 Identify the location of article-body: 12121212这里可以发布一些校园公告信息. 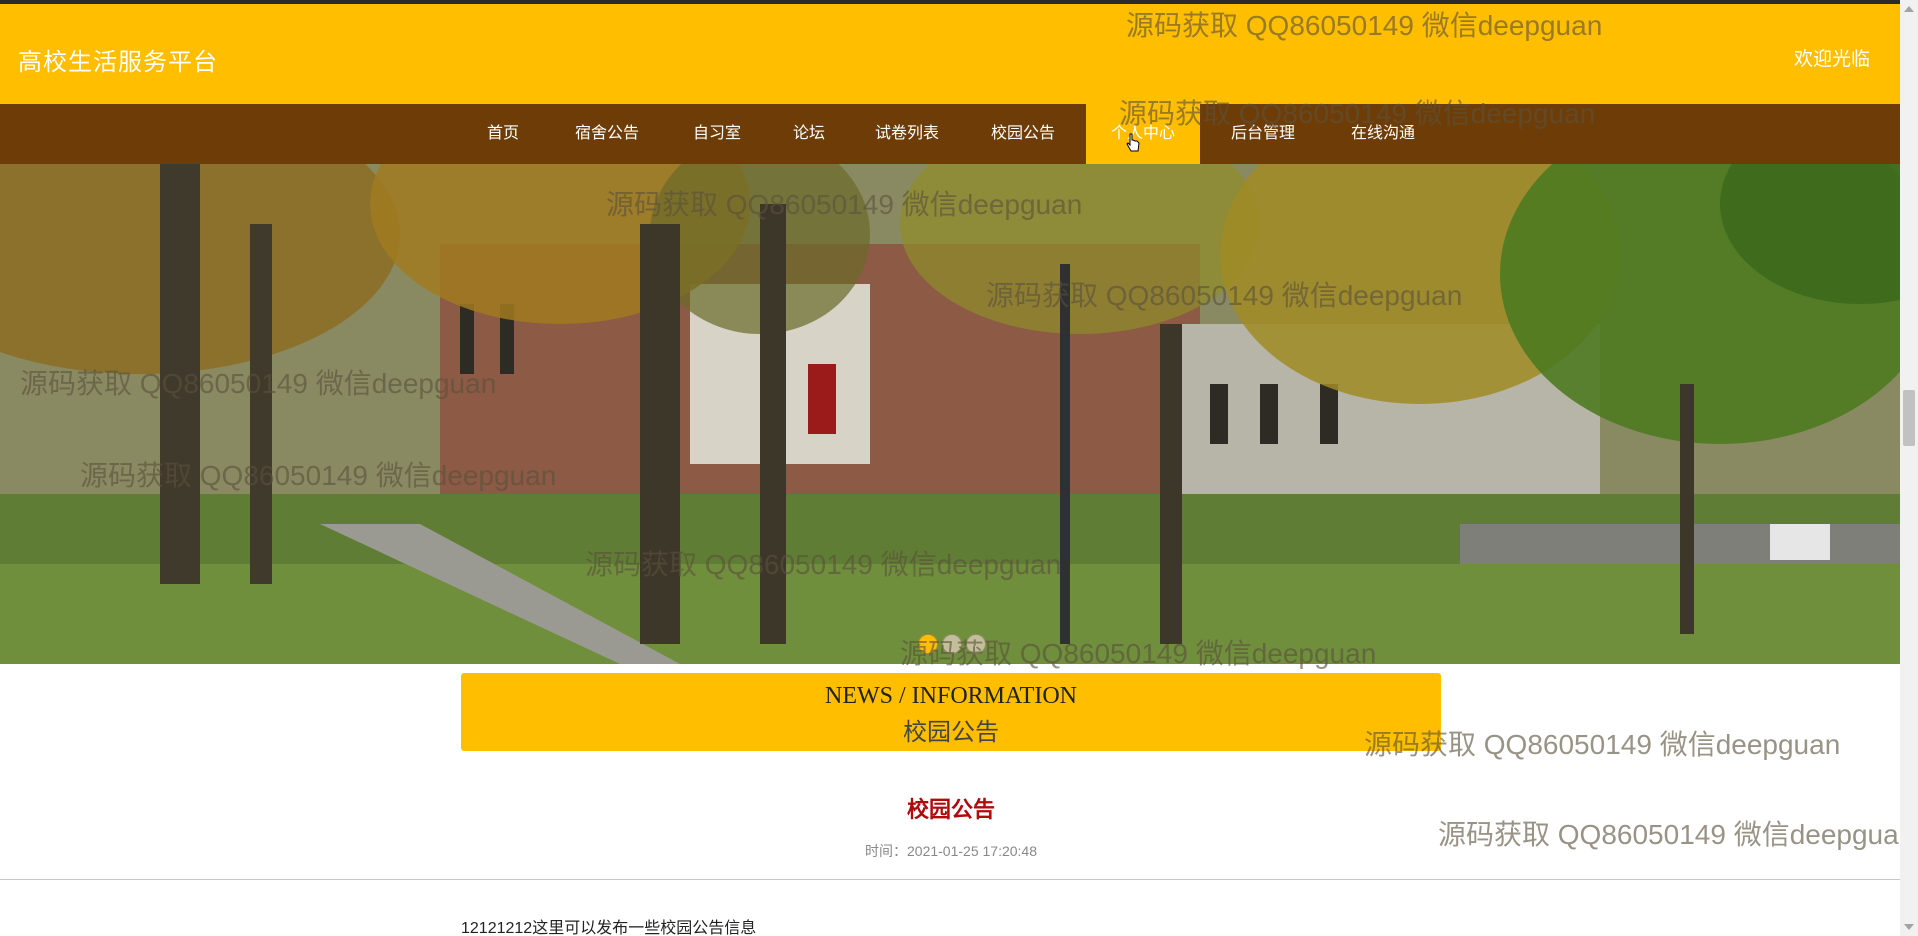
(609, 928).